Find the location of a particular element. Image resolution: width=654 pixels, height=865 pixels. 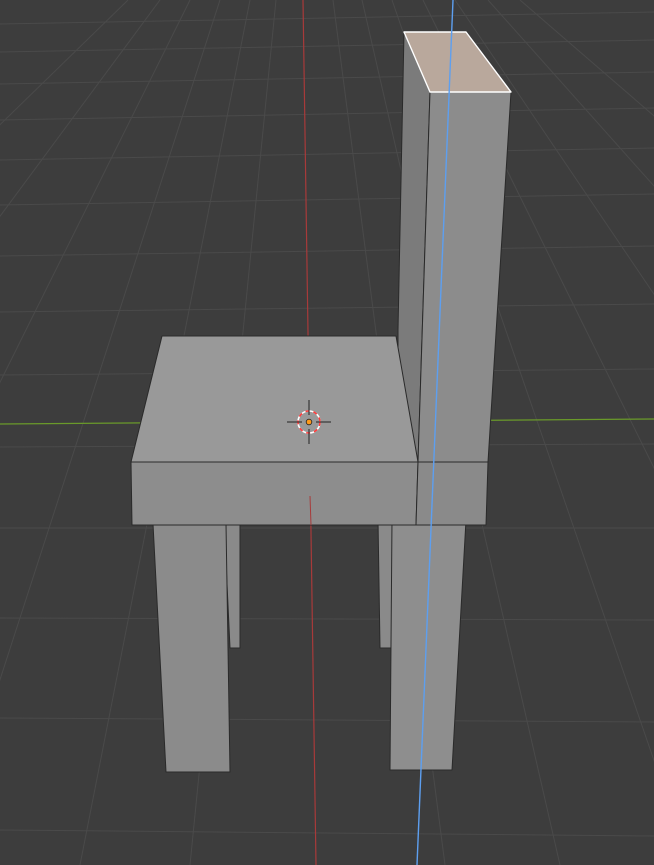

seat-front-face is located at coordinates (274, 493).